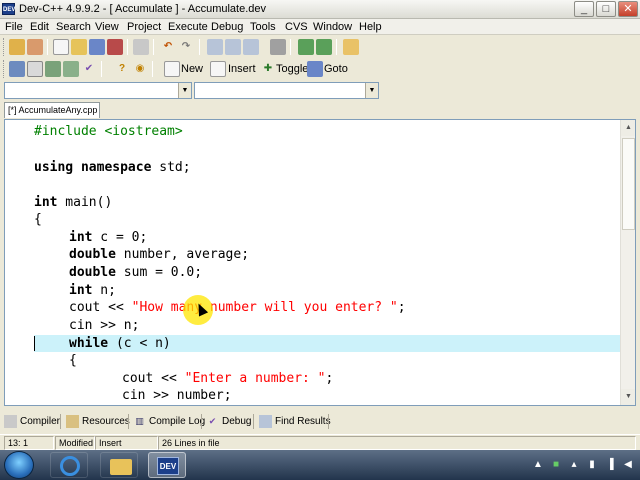  I want to click on signal-icon: ▐, so click(610, 465).